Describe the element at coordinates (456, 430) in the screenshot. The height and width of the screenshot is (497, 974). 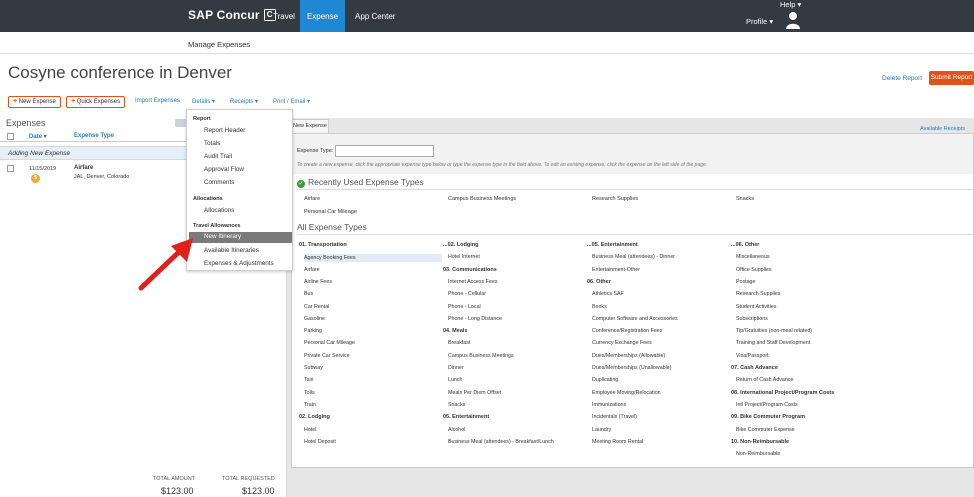
I see `expense-type-item: Alcohol` at that location.